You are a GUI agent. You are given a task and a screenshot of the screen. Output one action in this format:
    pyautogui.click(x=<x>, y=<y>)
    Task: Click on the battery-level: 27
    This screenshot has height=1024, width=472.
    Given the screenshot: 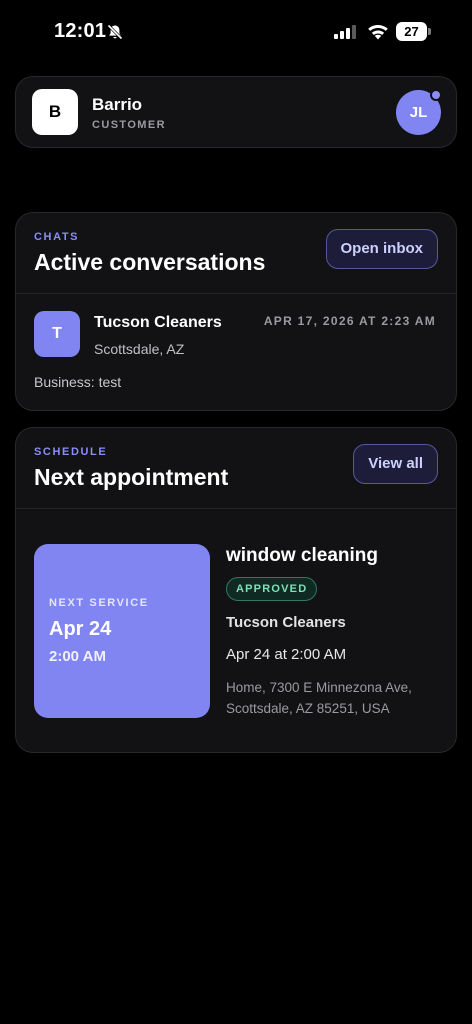 What is the action you would take?
    pyautogui.click(x=411, y=31)
    